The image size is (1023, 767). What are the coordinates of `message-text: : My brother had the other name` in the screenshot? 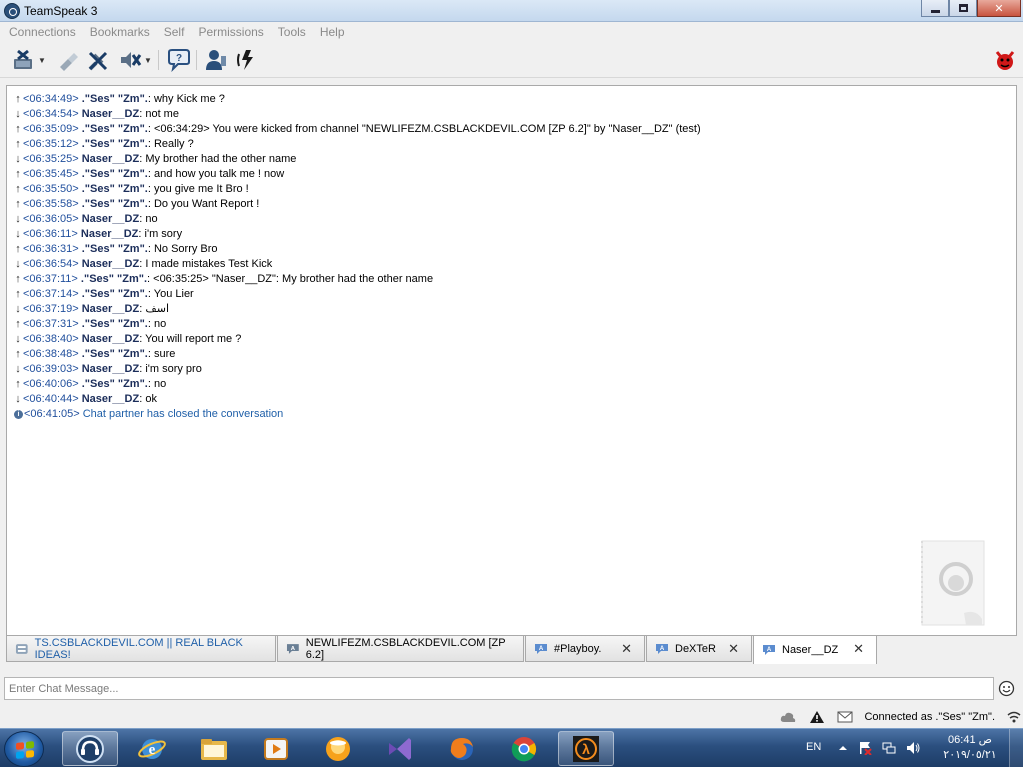 It's located at (218, 159).